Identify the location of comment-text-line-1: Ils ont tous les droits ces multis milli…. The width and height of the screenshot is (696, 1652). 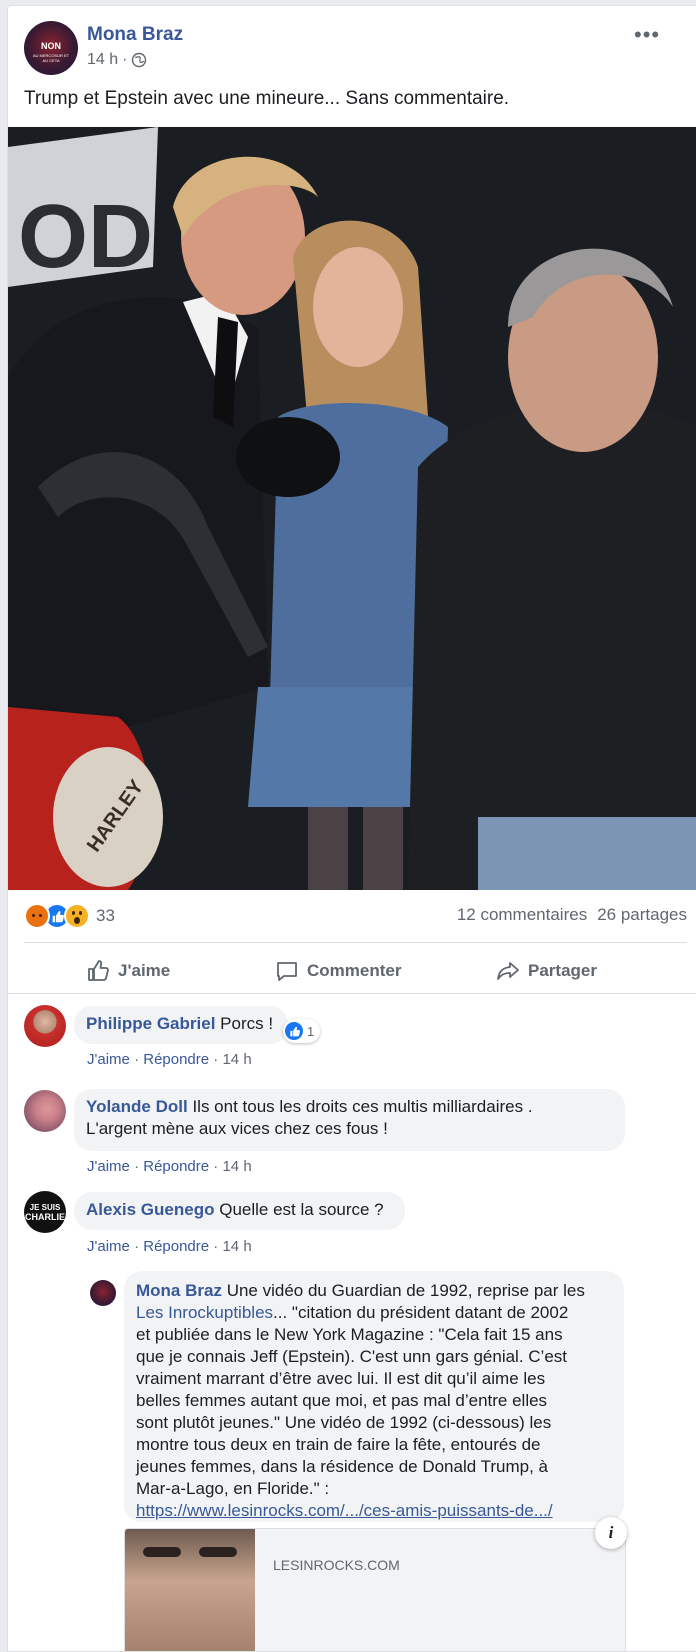
(362, 1106).